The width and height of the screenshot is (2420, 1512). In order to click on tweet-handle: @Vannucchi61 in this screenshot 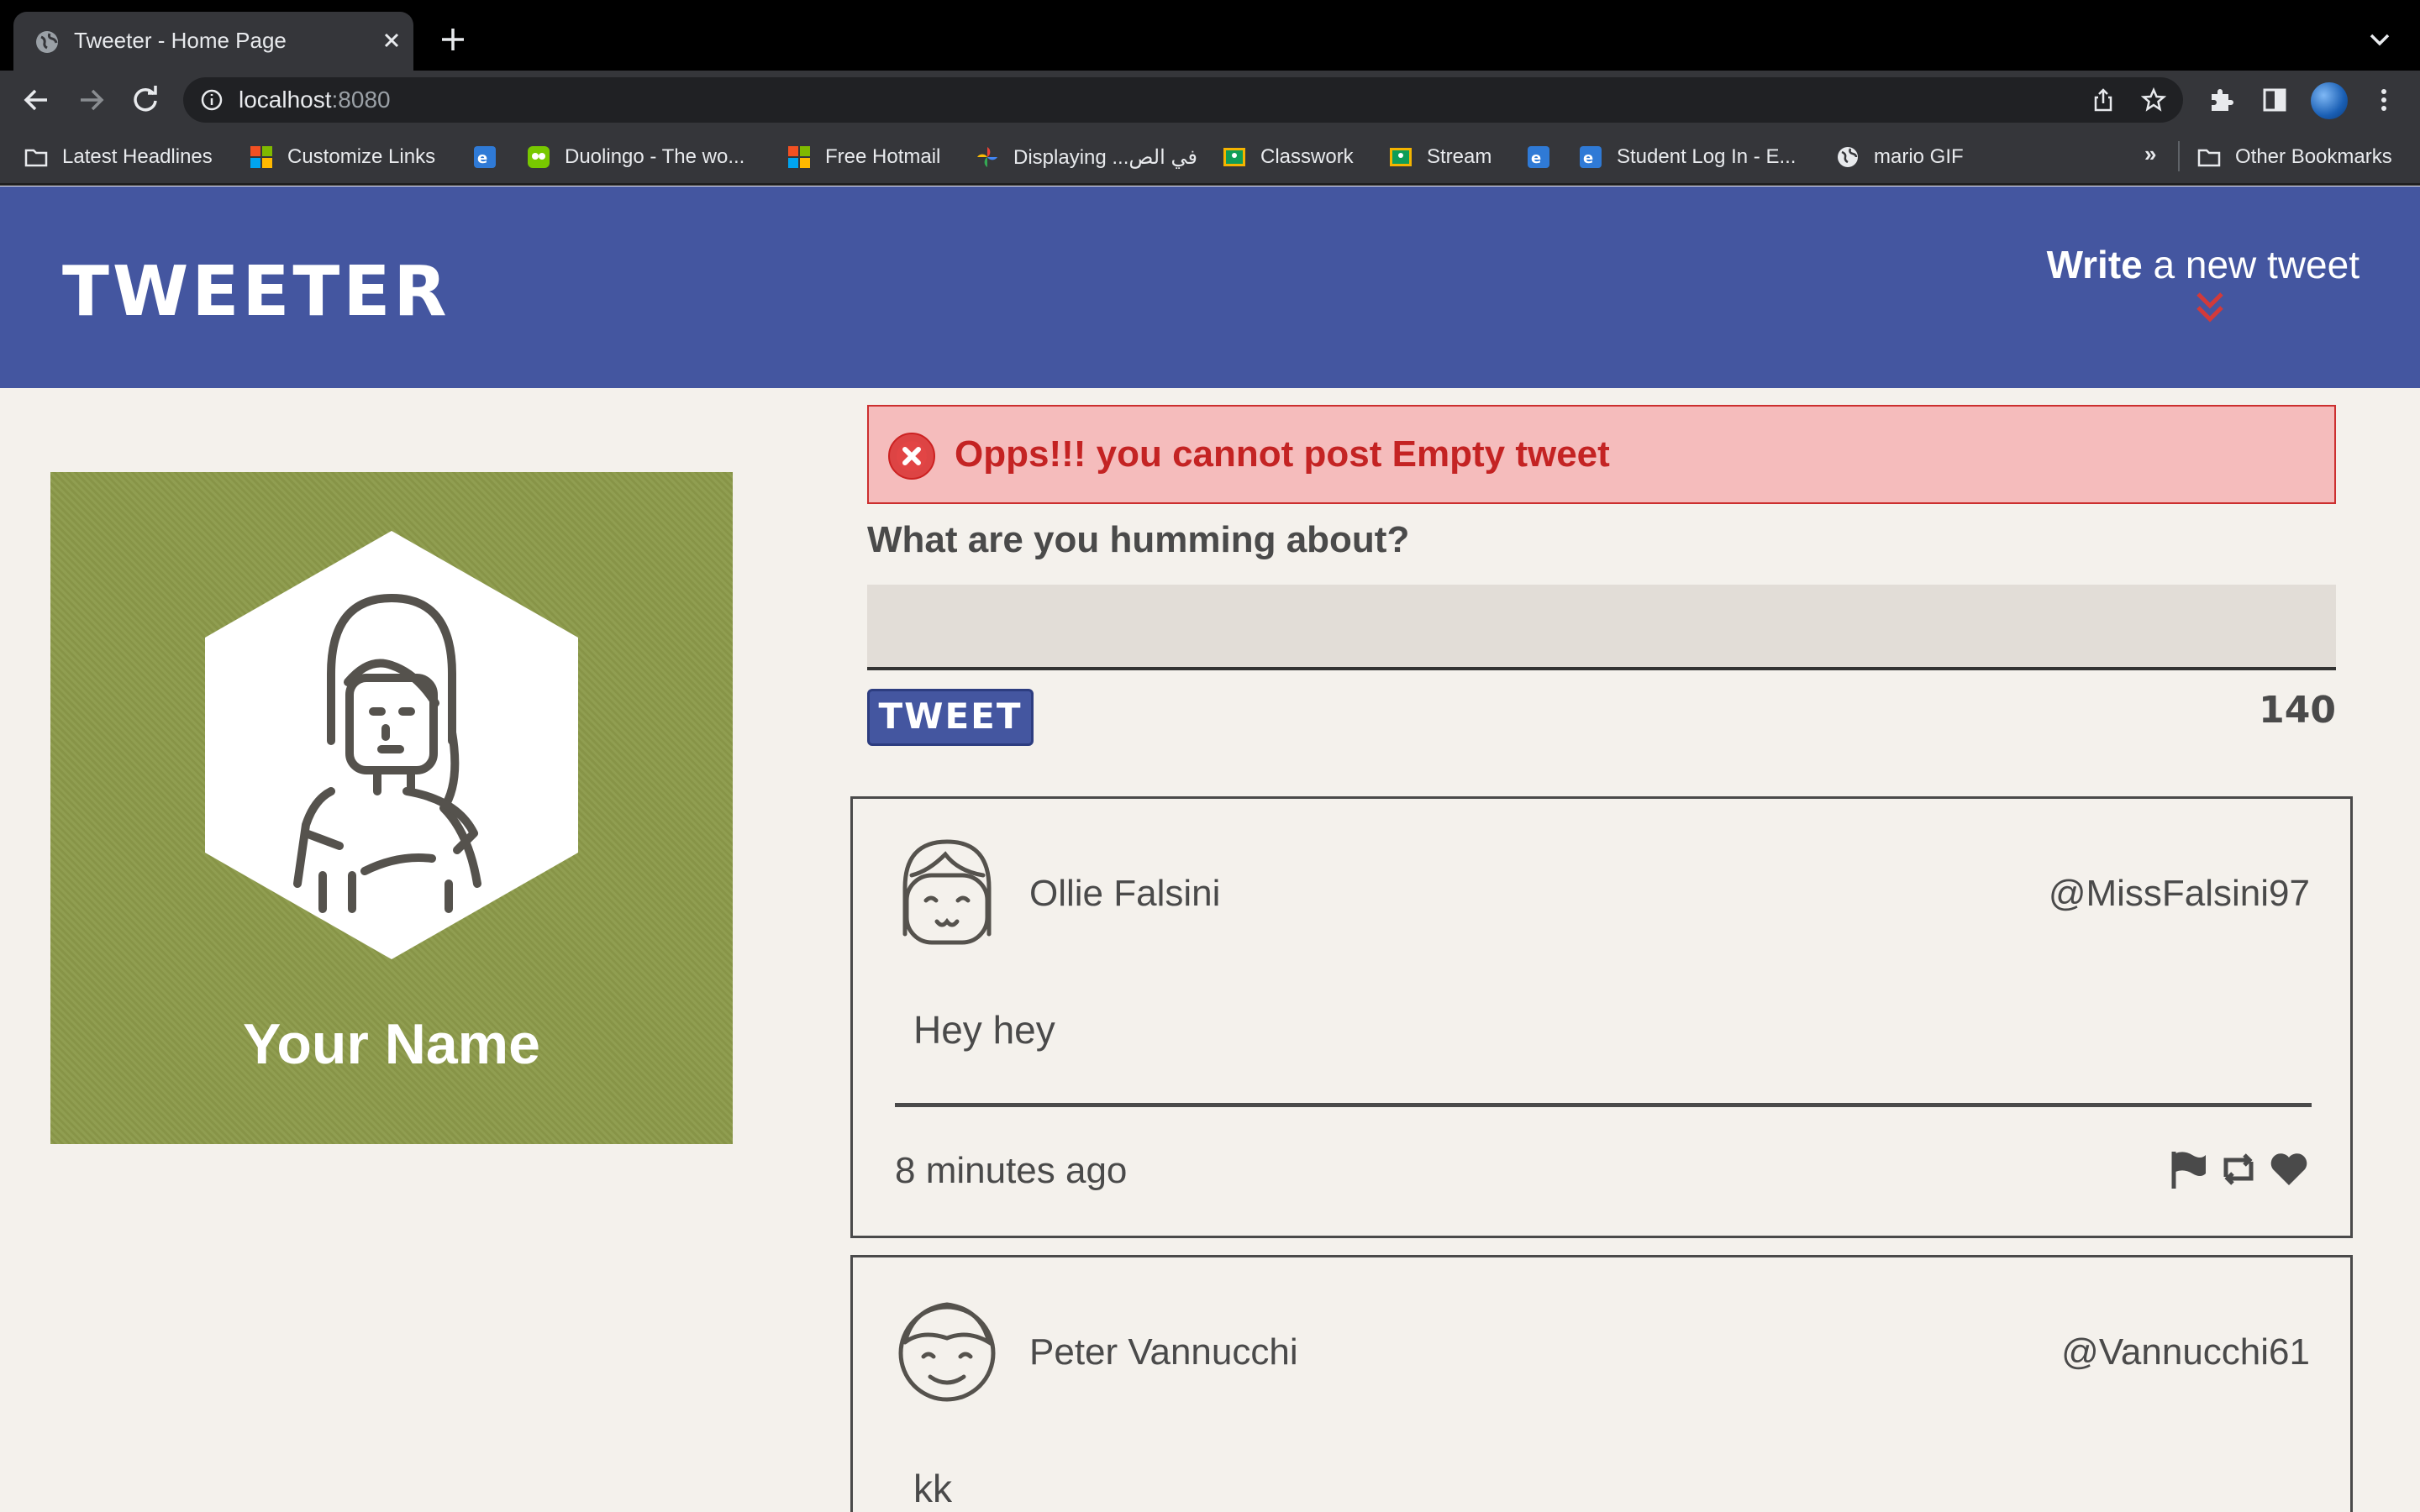, I will do `click(2185, 1352)`.